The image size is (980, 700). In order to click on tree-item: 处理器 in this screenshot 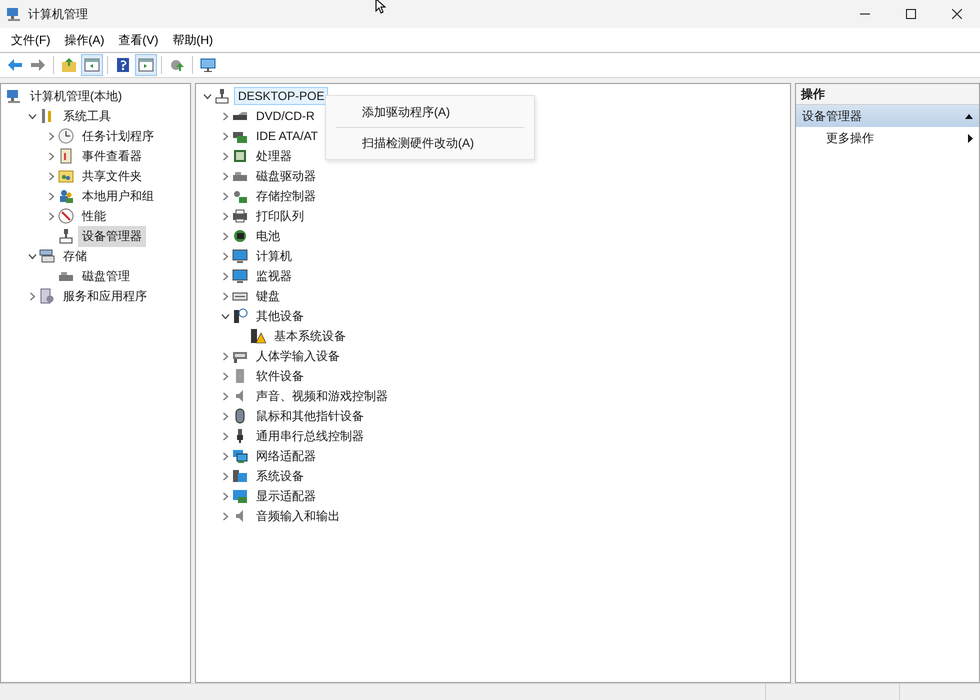, I will do `click(274, 156)`.